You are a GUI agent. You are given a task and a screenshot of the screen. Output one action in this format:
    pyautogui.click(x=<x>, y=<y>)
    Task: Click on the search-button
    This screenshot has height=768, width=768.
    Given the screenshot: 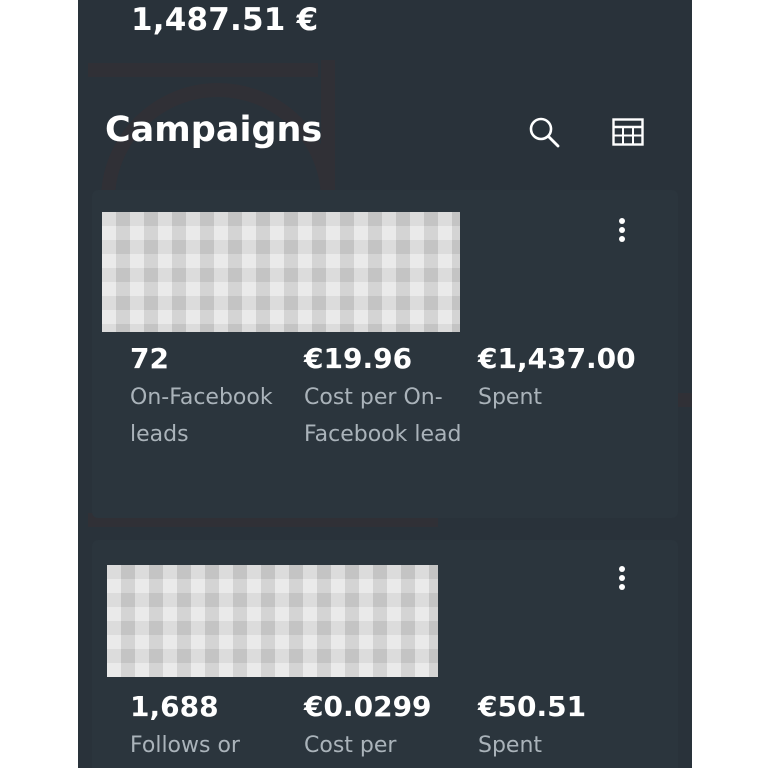 What is the action you would take?
    pyautogui.click(x=544, y=132)
    